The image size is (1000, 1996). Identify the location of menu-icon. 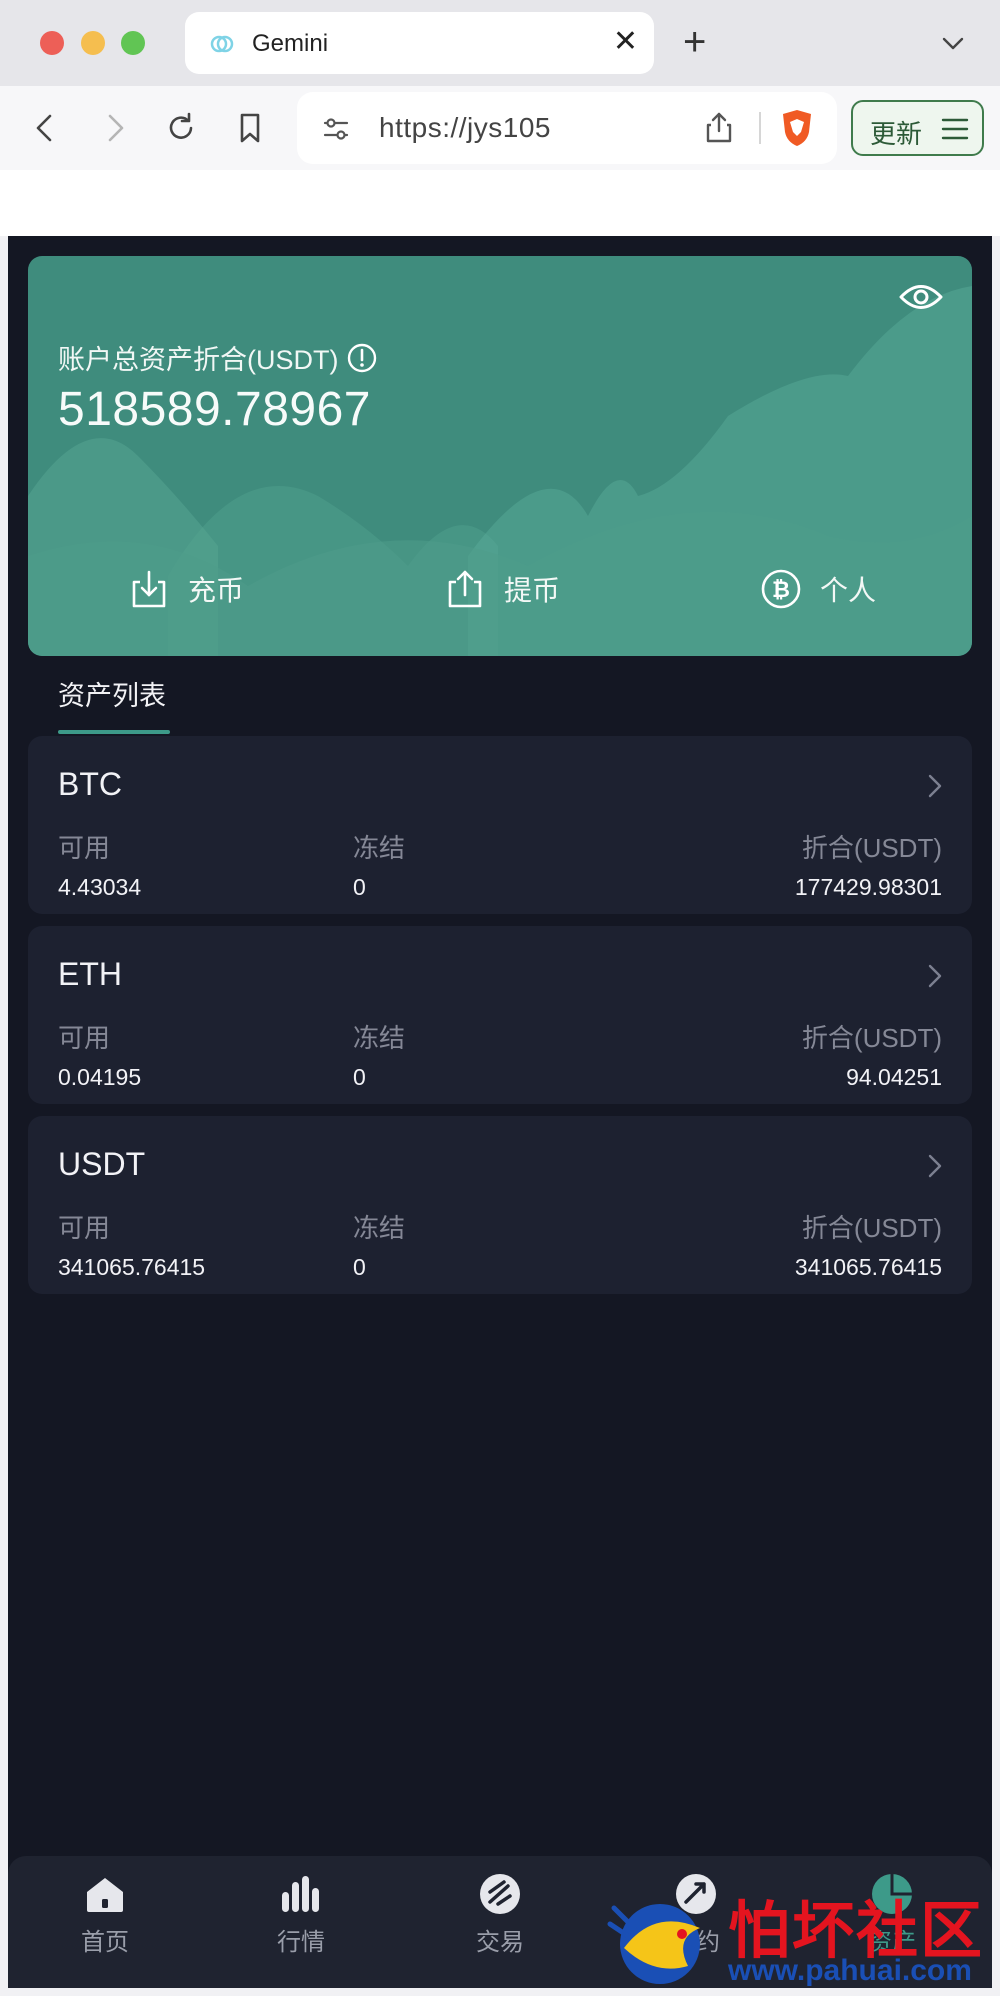
(955, 129).